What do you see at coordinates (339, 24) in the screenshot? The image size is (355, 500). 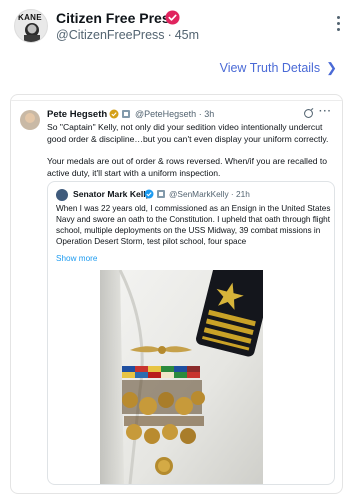 I see `more-vertical-icon` at bounding box center [339, 24].